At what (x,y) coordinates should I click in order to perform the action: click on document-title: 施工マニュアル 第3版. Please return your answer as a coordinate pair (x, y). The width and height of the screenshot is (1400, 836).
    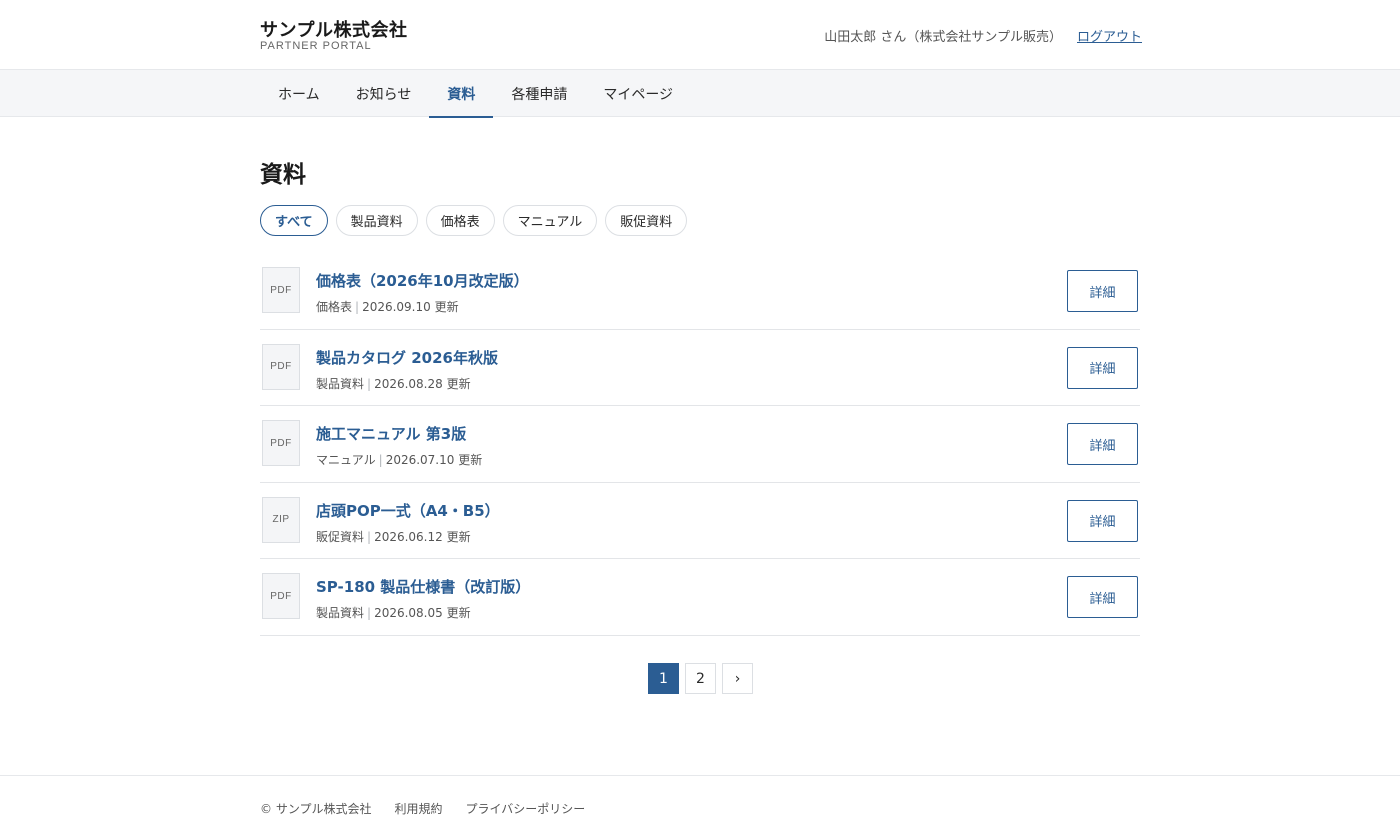
    Looking at the image, I should click on (391, 433).